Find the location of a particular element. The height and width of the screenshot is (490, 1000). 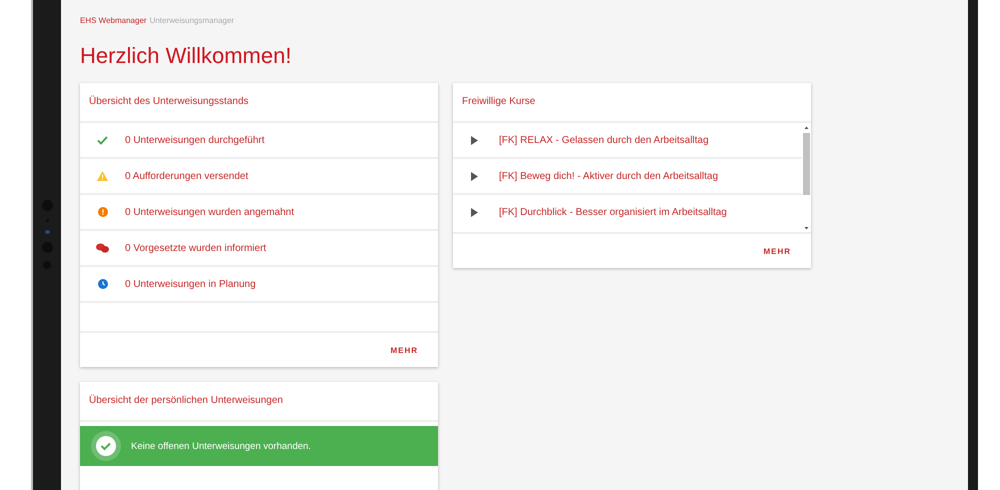

status-text: 0 Aufforderungen versendet is located at coordinates (186, 176).